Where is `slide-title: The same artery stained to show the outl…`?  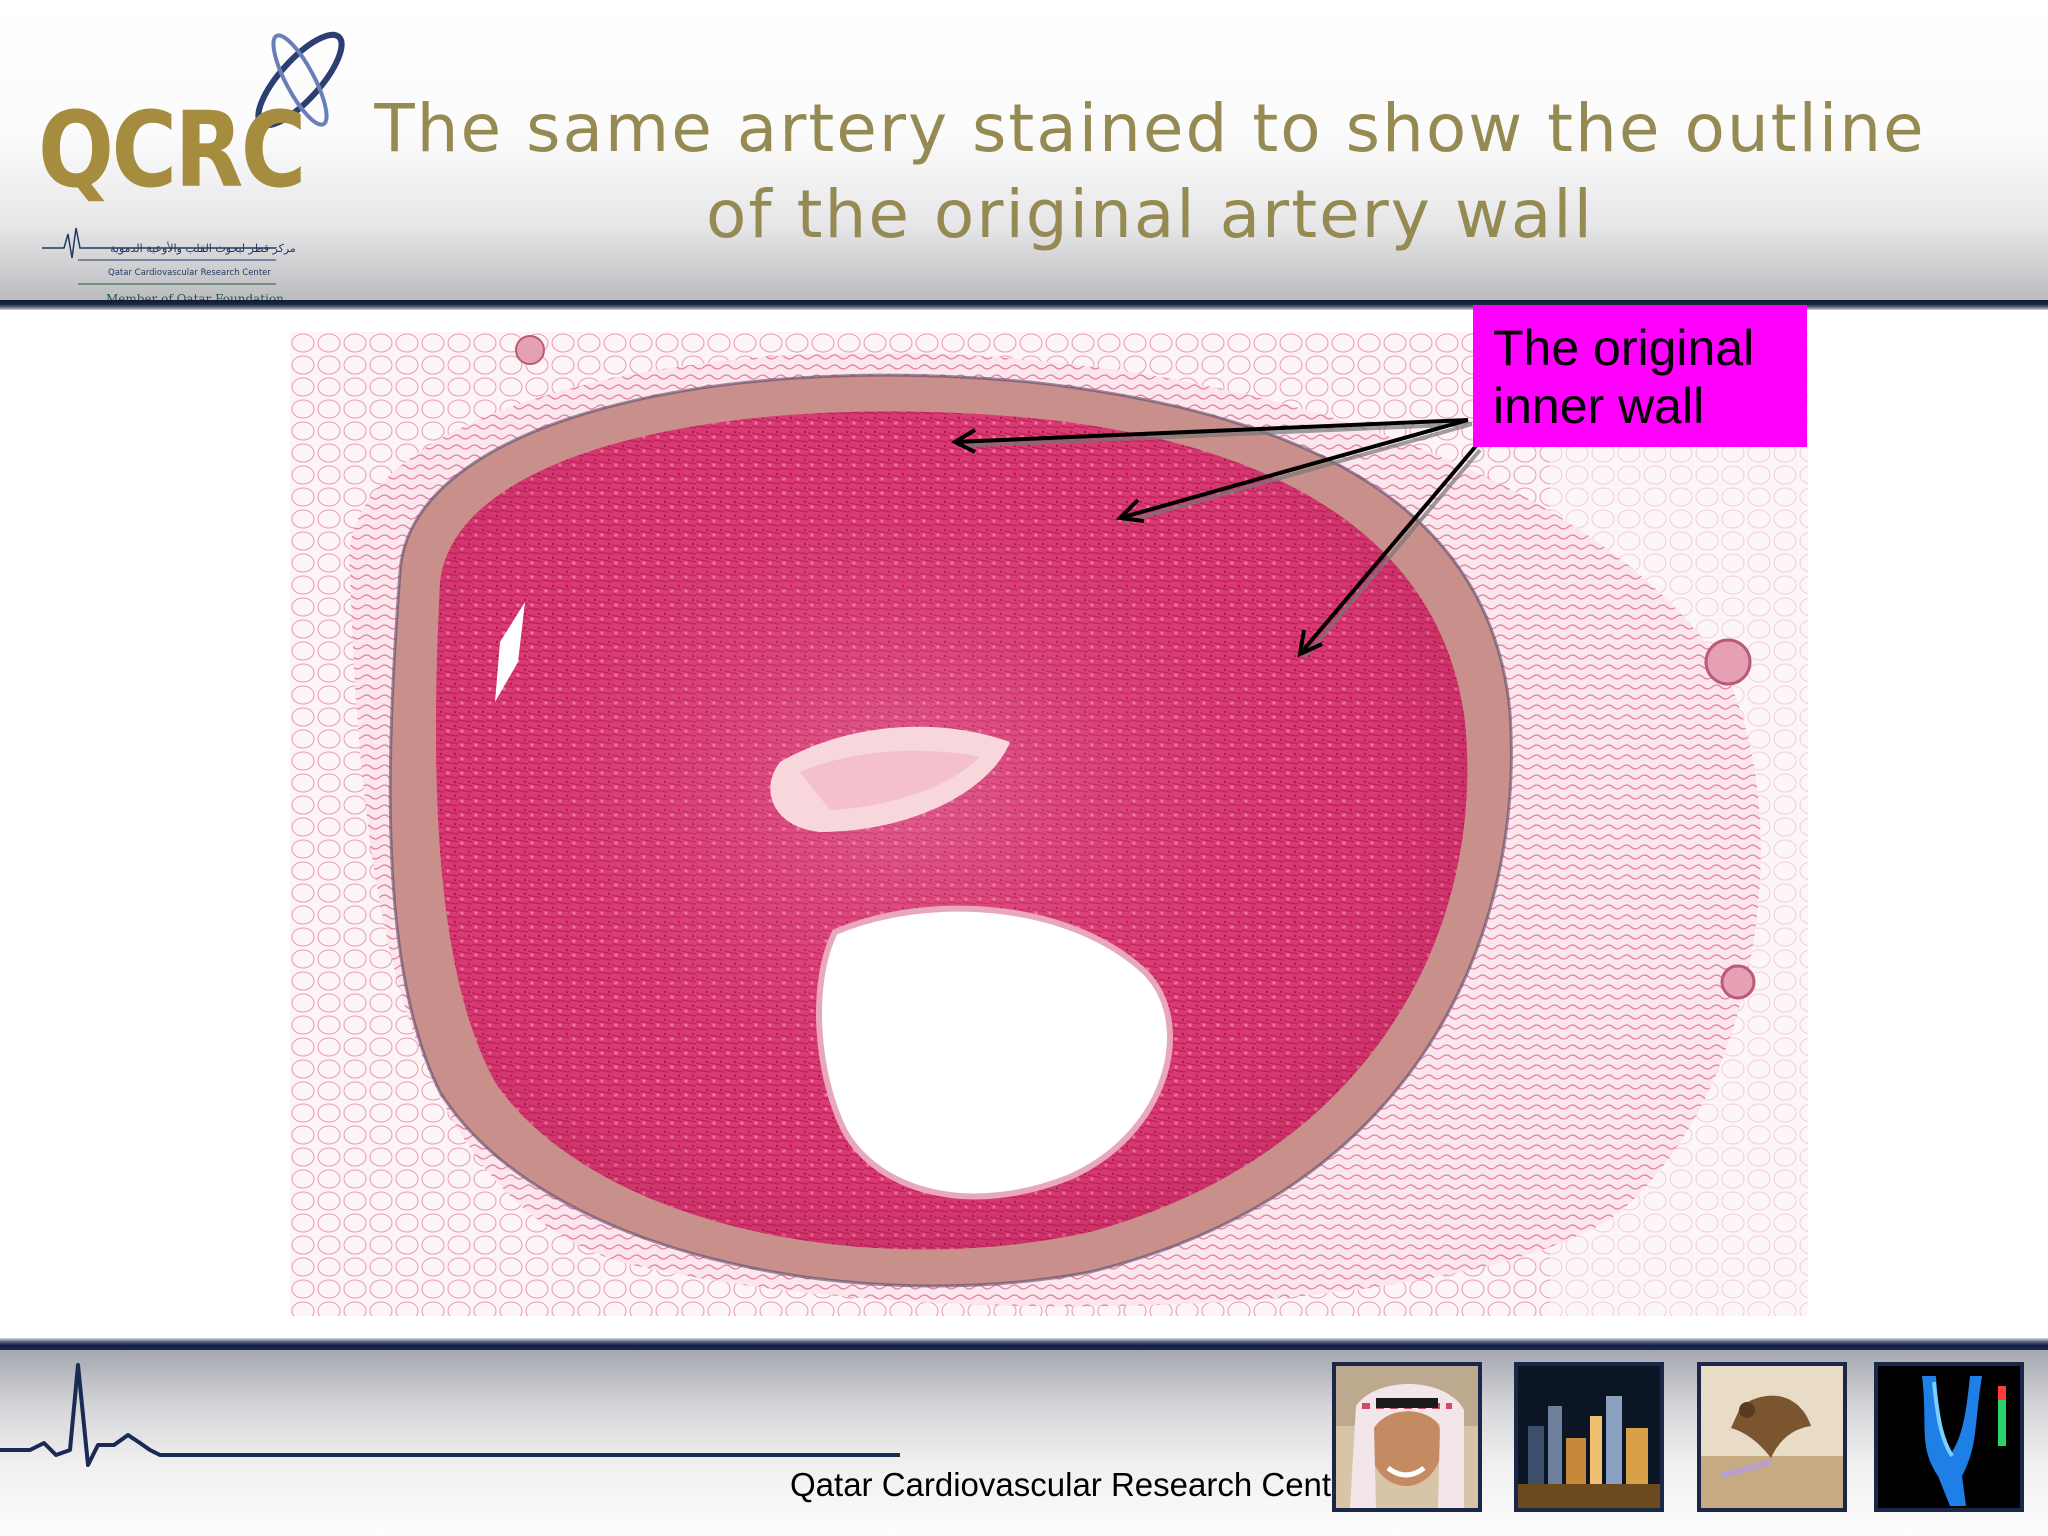 slide-title: The same artery stained to show the outl… is located at coordinates (1150, 171).